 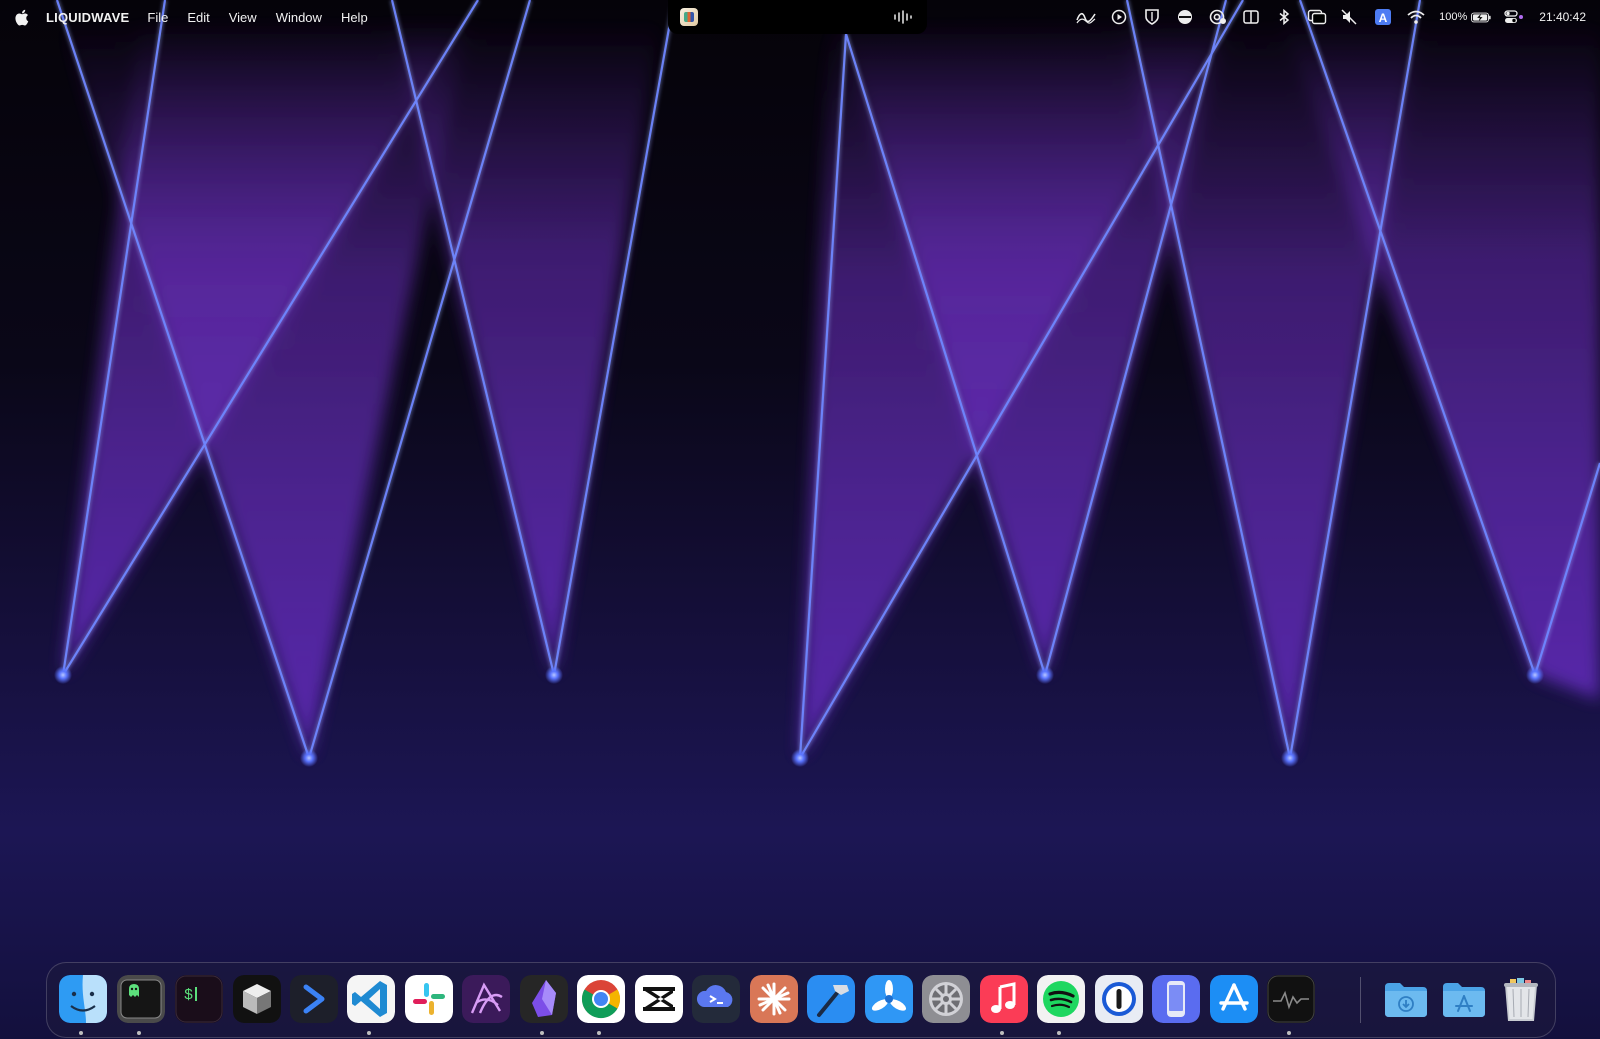 What do you see at coordinates (1406, 999) in the screenshot?
I see `downloads-folder-icon` at bounding box center [1406, 999].